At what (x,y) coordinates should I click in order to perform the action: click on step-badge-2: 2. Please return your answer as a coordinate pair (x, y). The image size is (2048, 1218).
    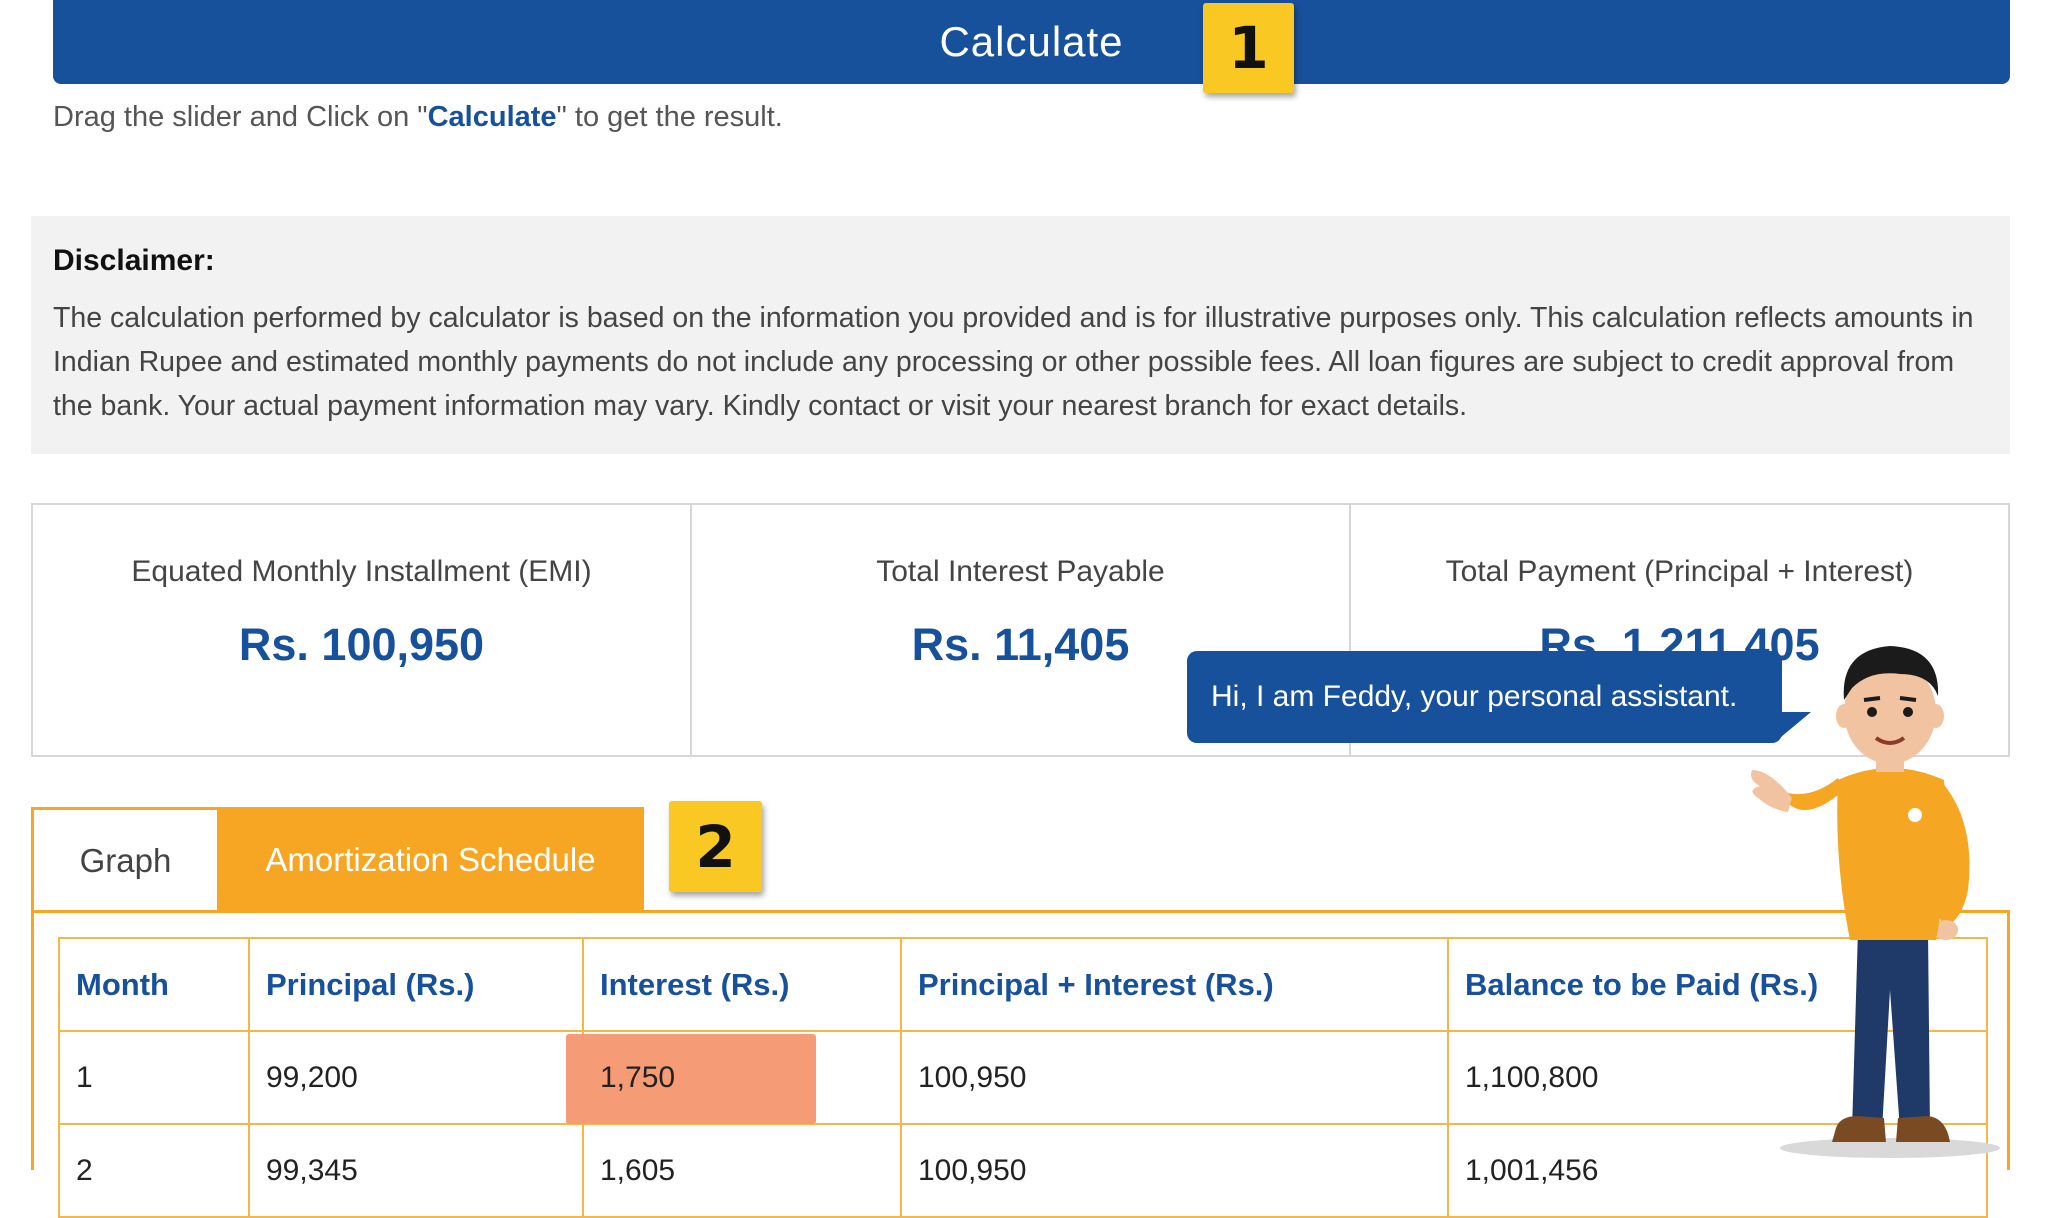
    Looking at the image, I should click on (715, 846).